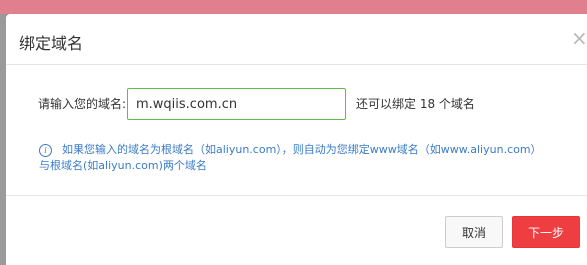 The height and width of the screenshot is (265, 587). What do you see at coordinates (45, 150) in the screenshot?
I see `info-icon: i` at bounding box center [45, 150].